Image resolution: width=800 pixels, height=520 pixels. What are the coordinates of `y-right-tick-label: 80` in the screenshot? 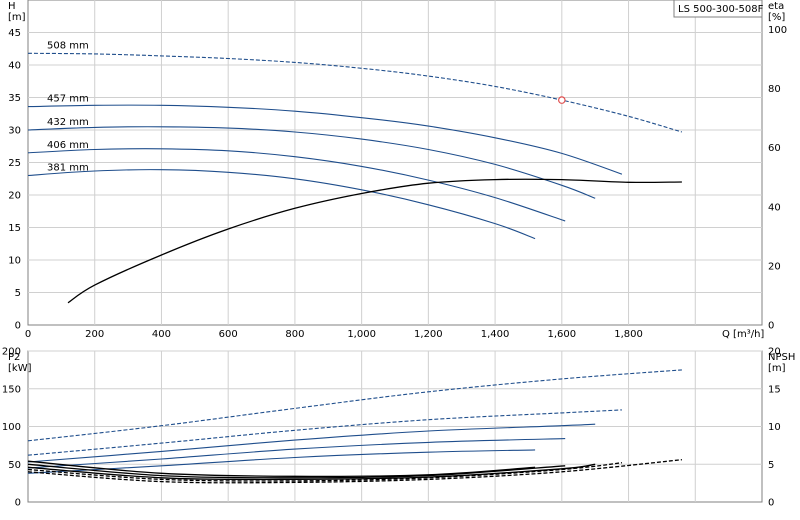 It's located at (774, 89).